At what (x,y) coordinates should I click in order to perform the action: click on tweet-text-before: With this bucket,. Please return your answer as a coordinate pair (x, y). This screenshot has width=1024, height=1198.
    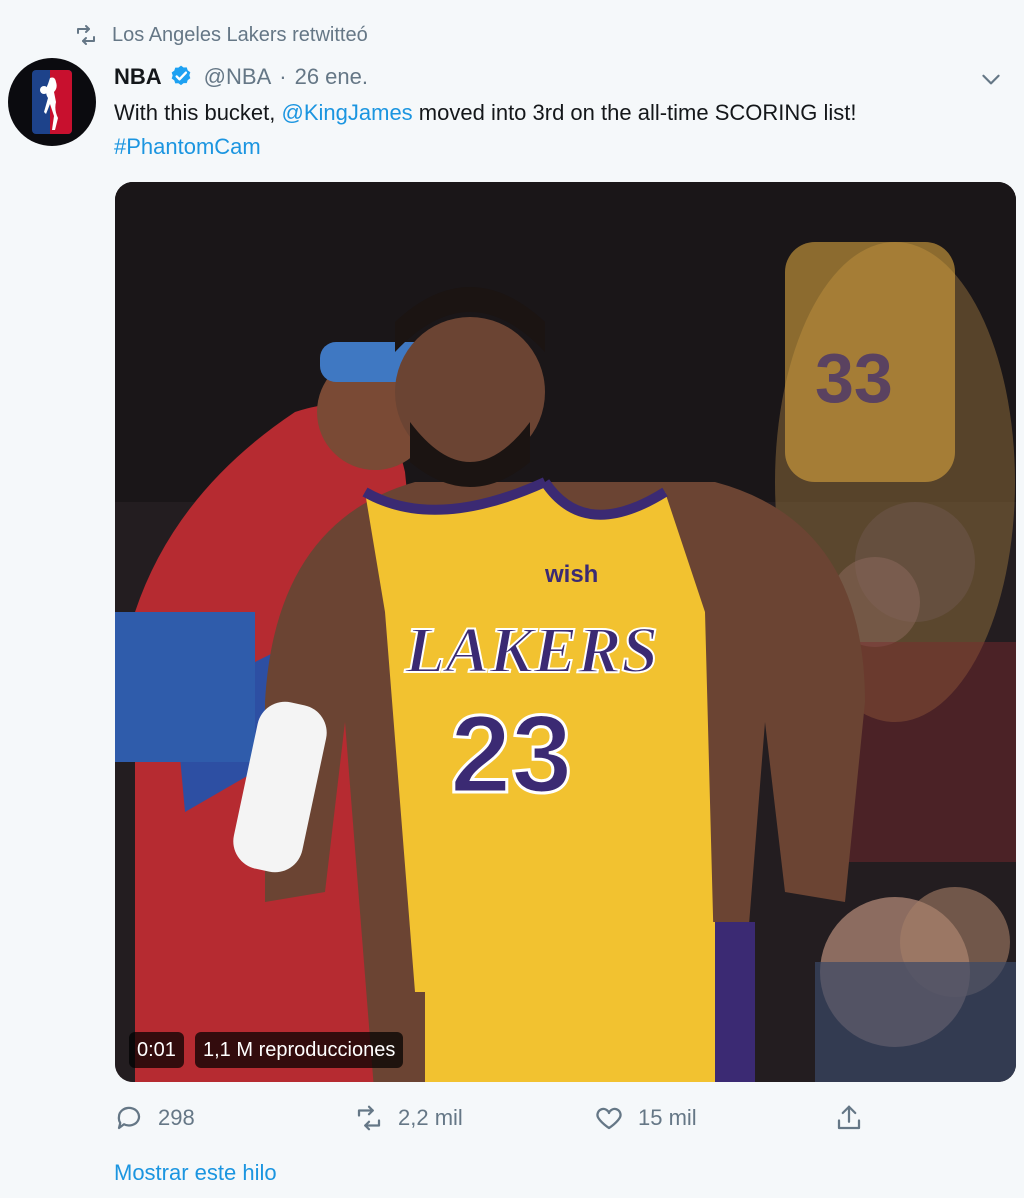
    Looking at the image, I should click on (198, 112).